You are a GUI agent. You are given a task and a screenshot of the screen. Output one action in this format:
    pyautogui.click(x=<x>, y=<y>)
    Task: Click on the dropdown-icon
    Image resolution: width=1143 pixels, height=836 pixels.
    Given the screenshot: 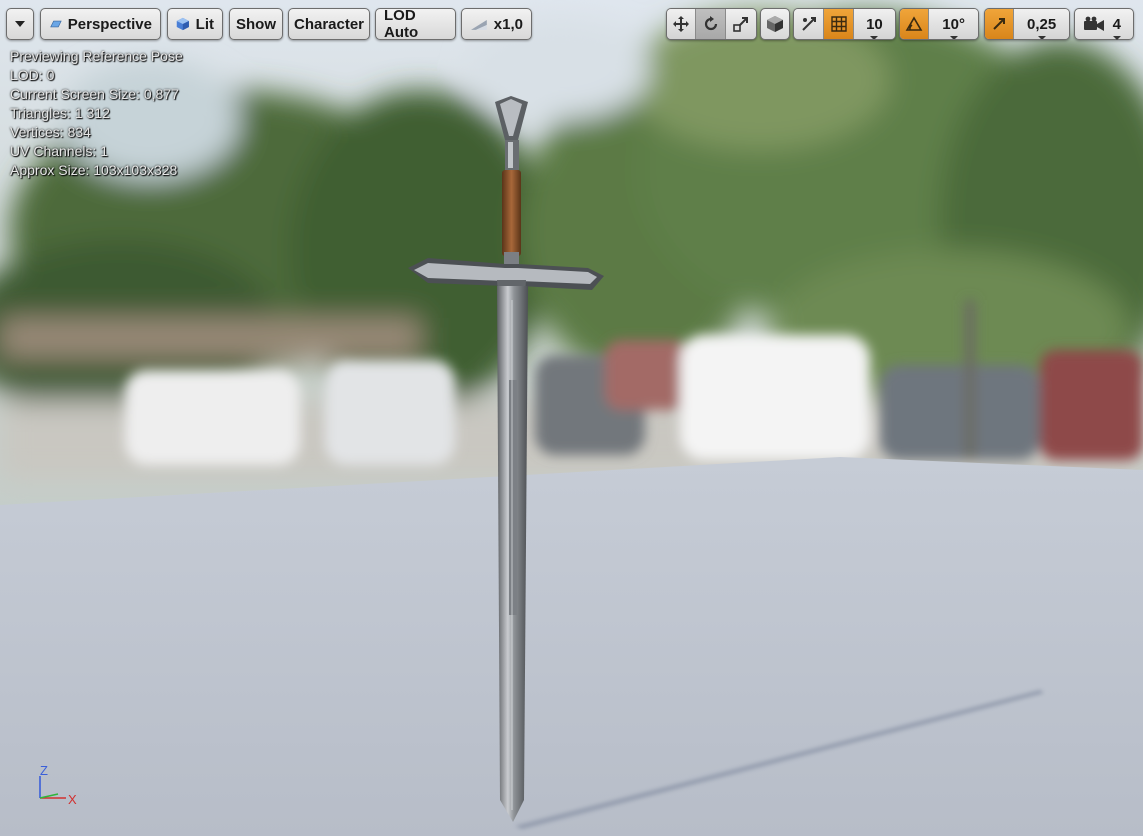 What is the action you would take?
    pyautogui.click(x=20, y=24)
    